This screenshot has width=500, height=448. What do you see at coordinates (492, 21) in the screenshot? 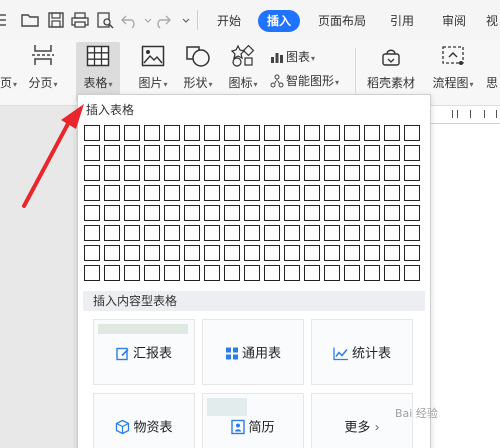
I see `tab-view: 视` at bounding box center [492, 21].